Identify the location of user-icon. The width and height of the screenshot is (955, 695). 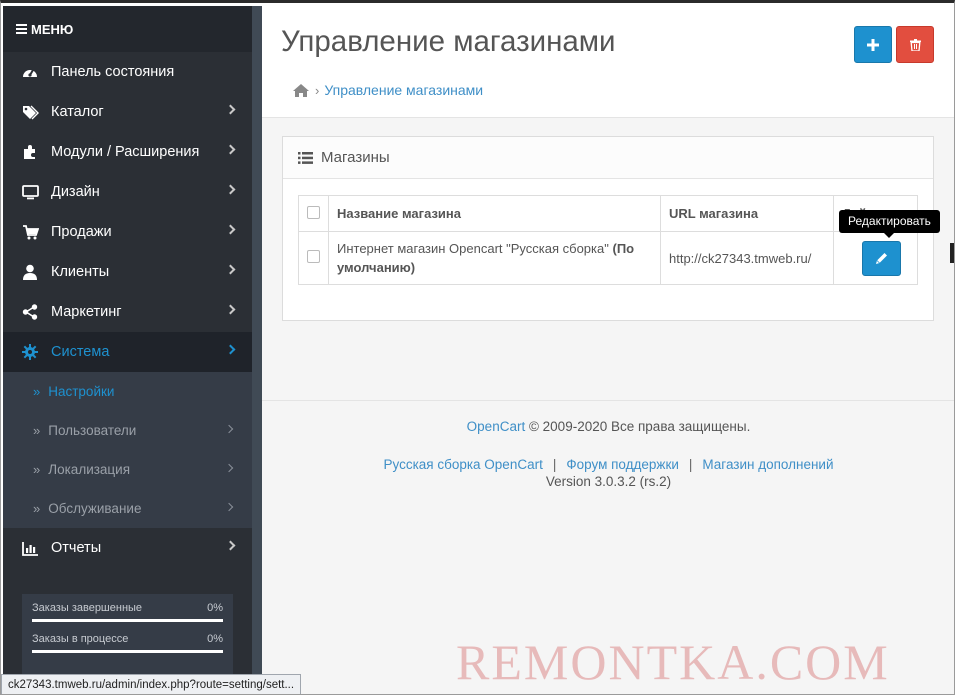
(30, 272).